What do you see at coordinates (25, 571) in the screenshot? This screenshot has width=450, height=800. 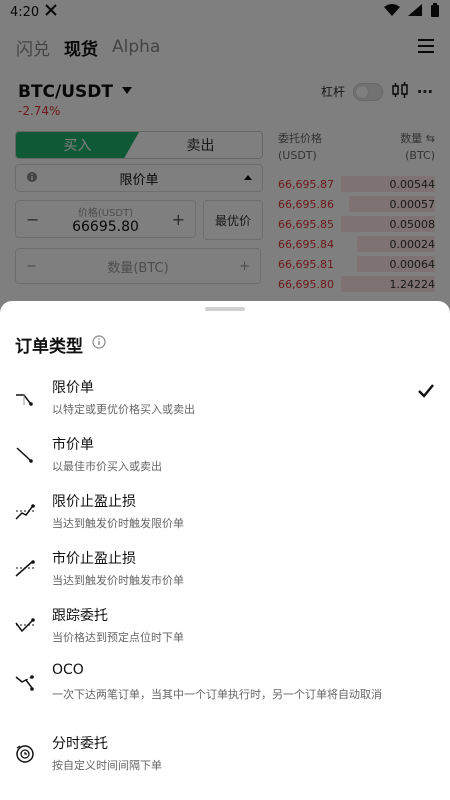 I see `market-tpsl-icon` at bounding box center [25, 571].